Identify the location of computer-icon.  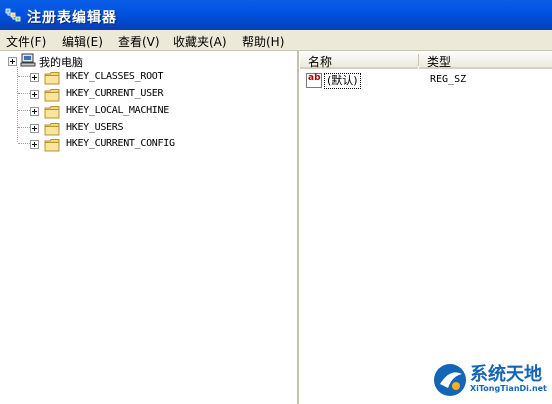
(28, 60).